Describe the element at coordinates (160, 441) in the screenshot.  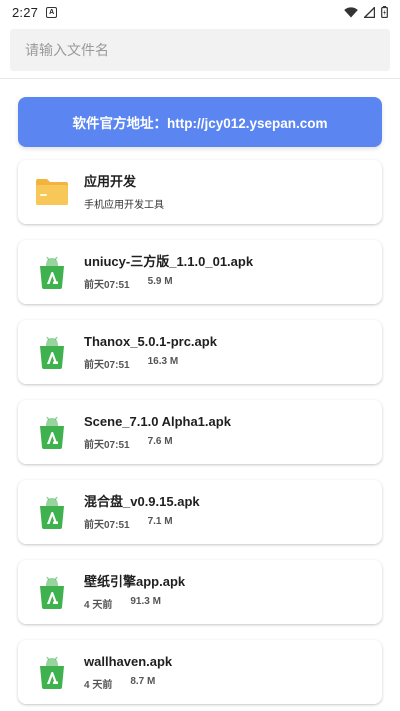
I see `file-size: 7.6 M` at that location.